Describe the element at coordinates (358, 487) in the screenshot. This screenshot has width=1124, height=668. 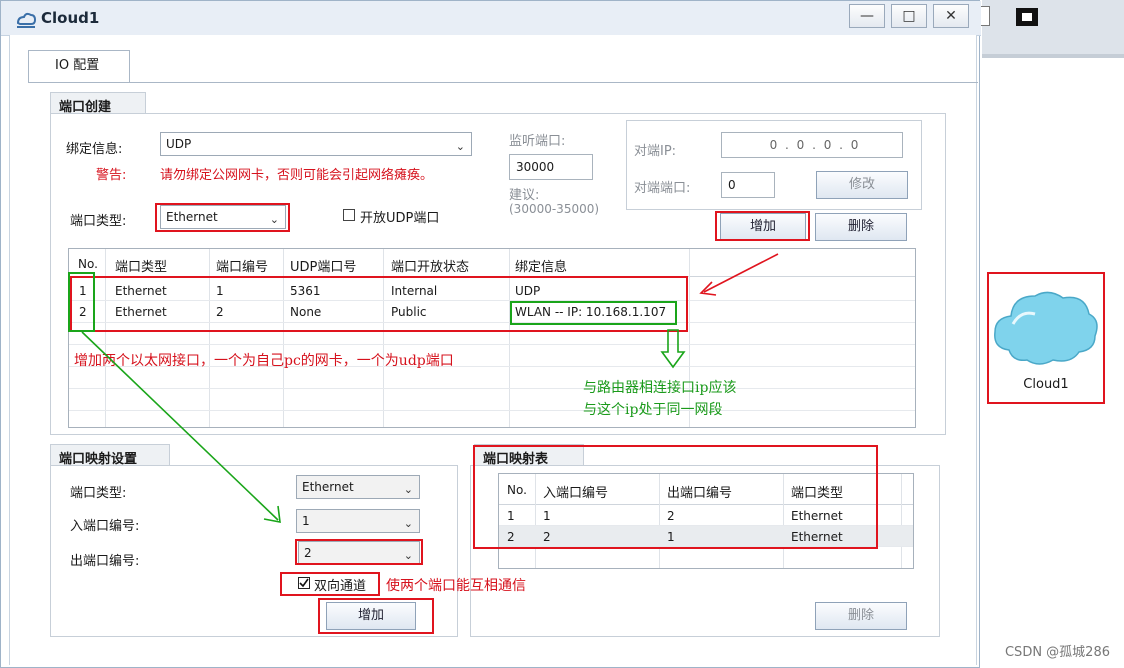
I see `map-port-type-select: Ethernet ⌄` at that location.